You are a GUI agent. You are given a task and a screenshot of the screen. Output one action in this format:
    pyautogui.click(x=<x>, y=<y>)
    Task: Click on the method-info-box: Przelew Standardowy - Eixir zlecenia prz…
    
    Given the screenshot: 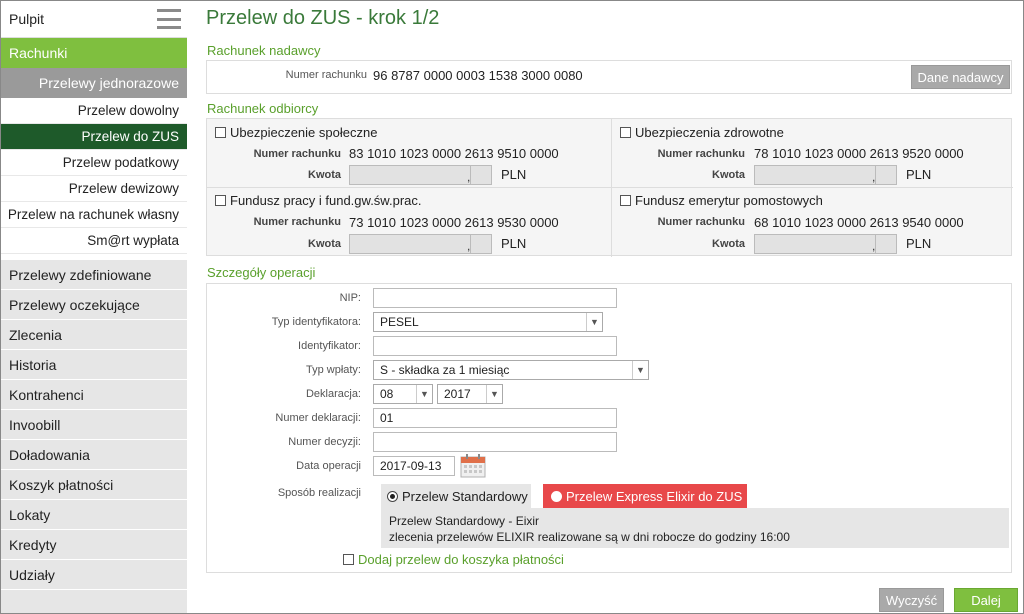 What is the action you would take?
    pyautogui.click(x=695, y=528)
    